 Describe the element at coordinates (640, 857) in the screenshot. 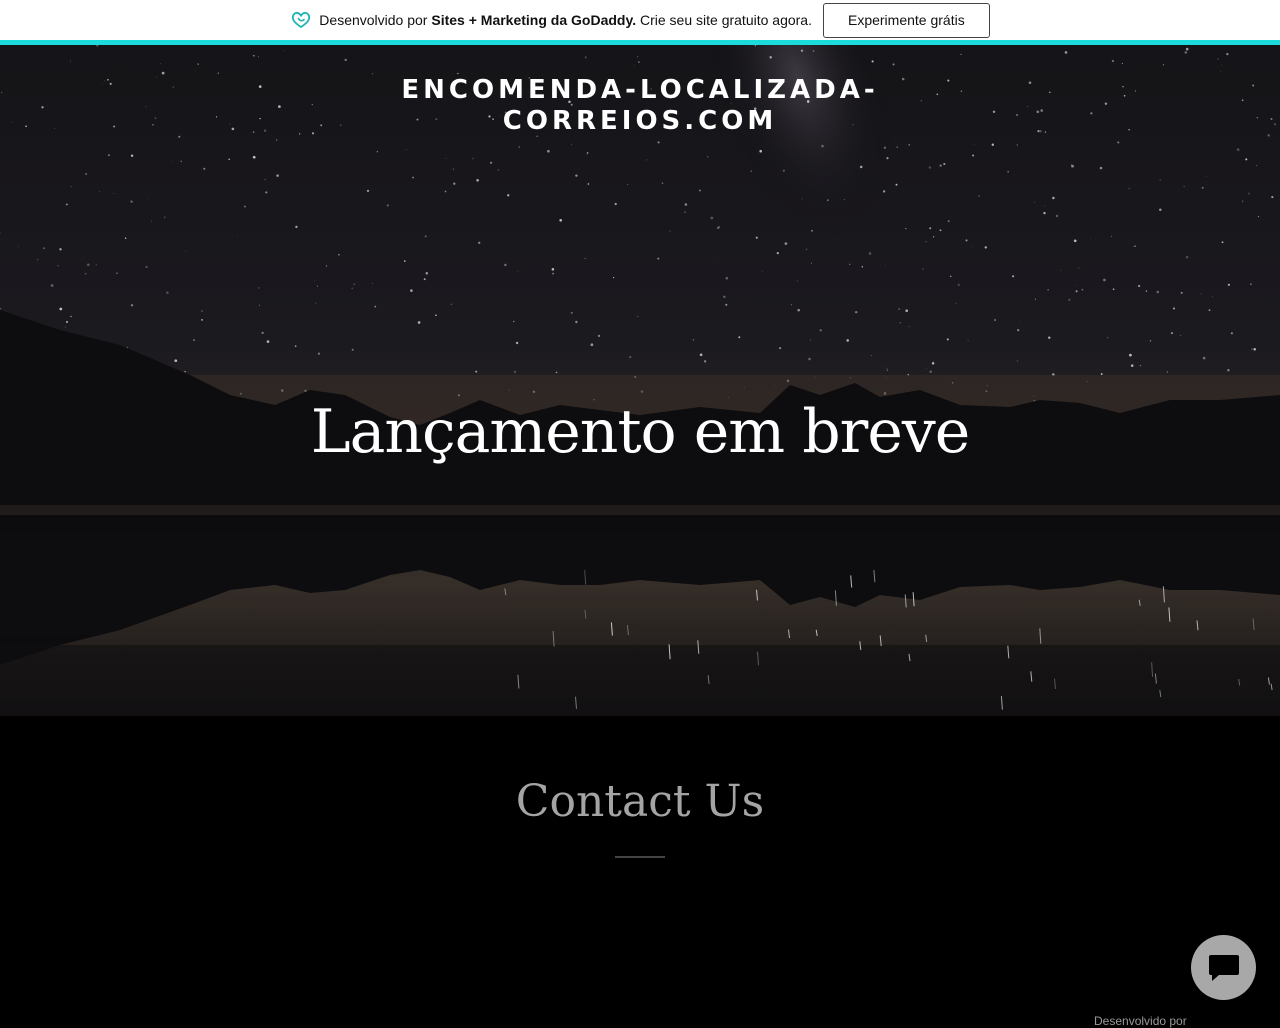

I see `section-divider` at that location.